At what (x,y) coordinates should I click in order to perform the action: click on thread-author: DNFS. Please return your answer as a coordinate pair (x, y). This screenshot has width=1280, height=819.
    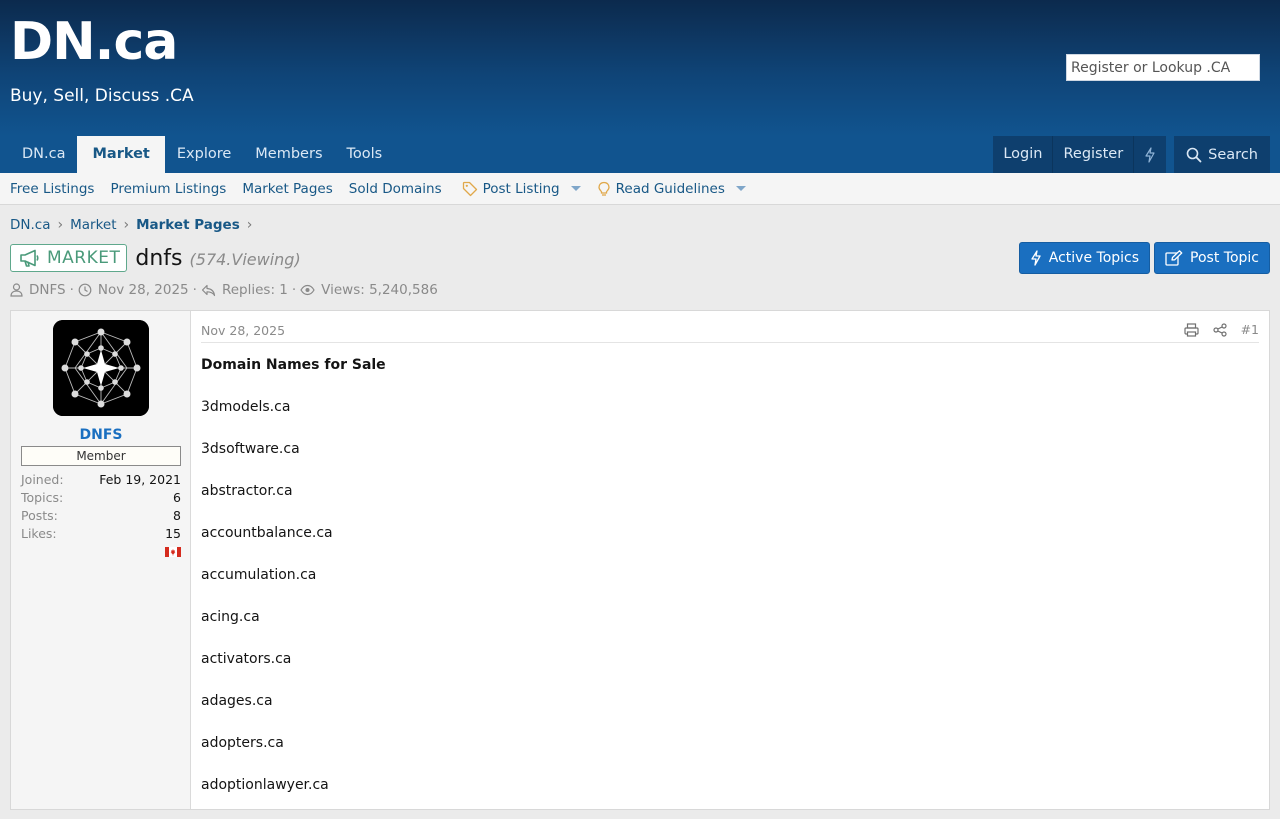
    Looking at the image, I should click on (47, 290).